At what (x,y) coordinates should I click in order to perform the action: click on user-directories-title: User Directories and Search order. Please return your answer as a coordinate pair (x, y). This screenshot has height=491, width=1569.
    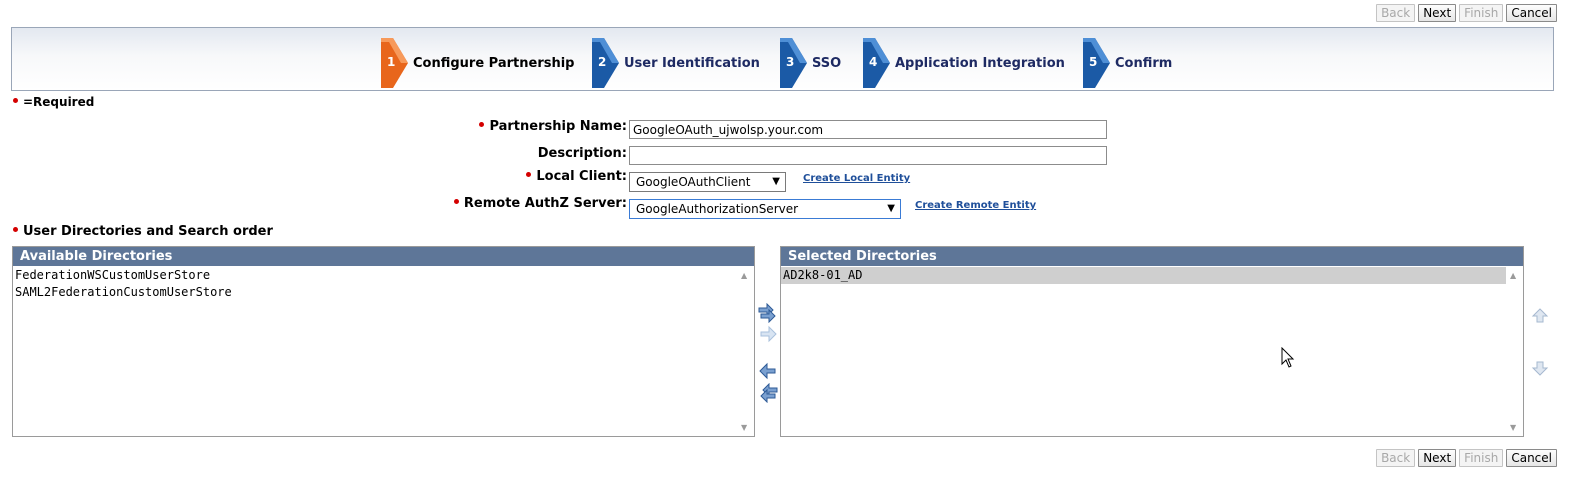
    Looking at the image, I should click on (143, 231).